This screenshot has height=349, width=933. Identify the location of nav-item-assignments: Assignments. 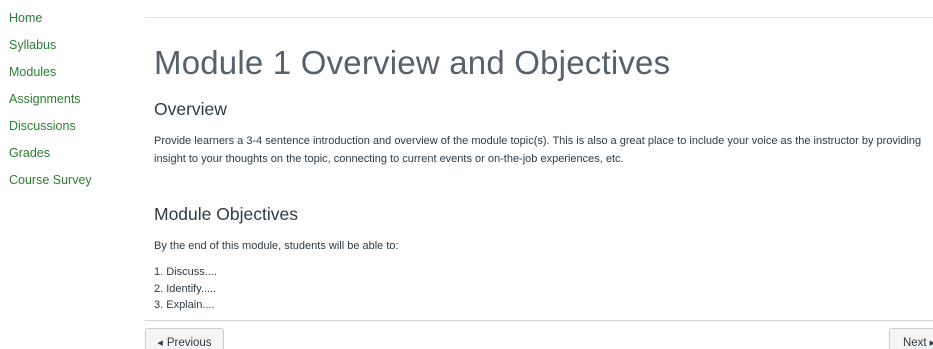
(45, 99).